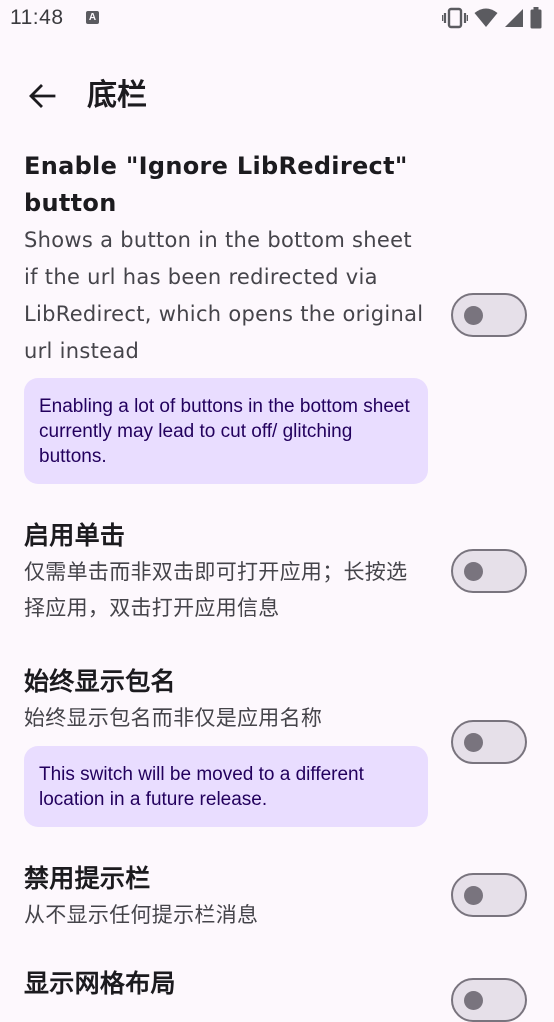 The width and height of the screenshot is (554, 1022). I want to click on vibrate-icon, so click(455, 18).